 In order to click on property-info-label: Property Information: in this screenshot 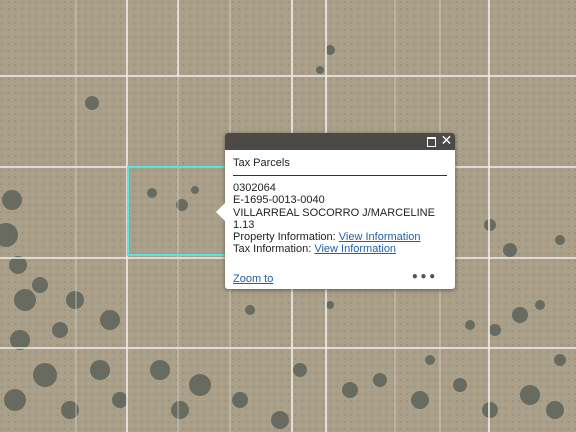, I will do `click(284, 237)`.